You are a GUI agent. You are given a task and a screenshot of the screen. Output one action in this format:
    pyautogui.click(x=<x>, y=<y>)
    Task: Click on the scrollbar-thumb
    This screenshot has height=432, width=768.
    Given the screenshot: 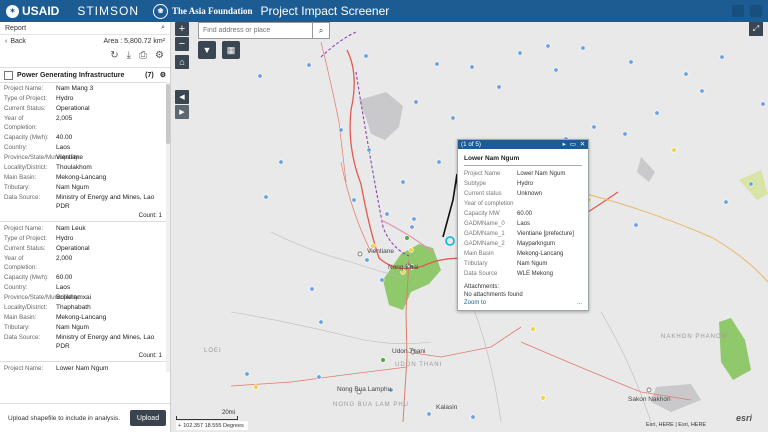 What is the action you would take?
    pyautogui.click(x=168, y=114)
    